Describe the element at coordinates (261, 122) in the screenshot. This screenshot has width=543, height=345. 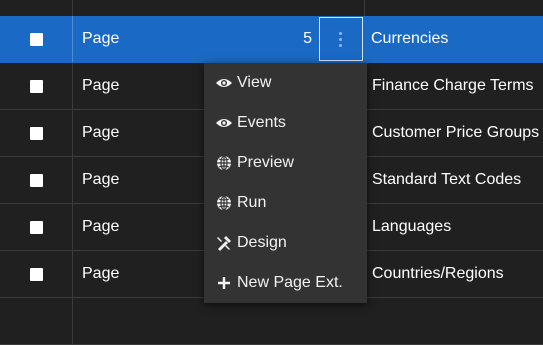
I see `menu-item-label: Events` at that location.